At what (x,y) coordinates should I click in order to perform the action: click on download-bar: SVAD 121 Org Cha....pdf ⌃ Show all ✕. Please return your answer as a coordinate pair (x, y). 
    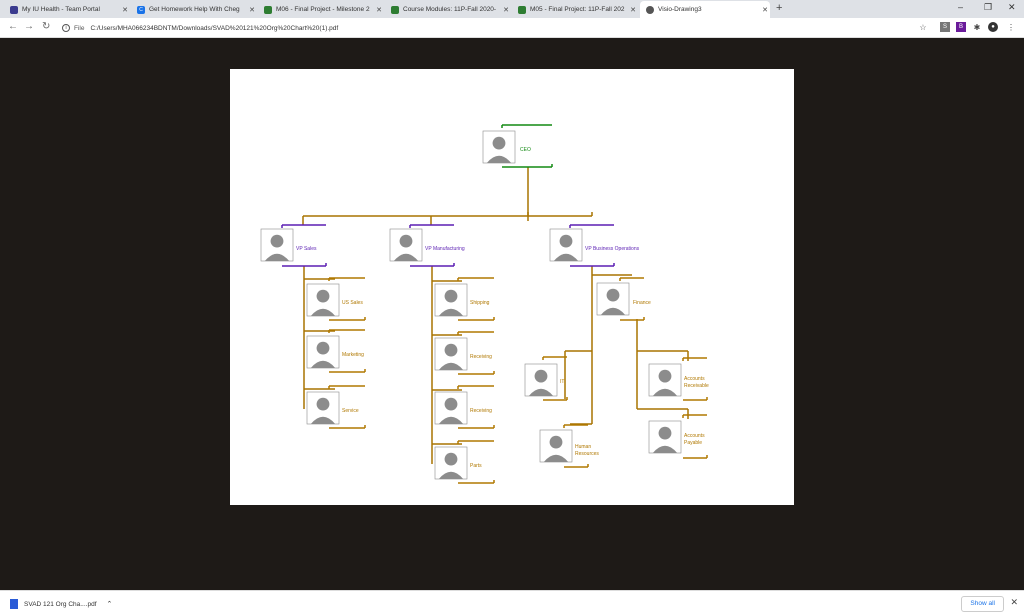
    Looking at the image, I should click on (512, 603).